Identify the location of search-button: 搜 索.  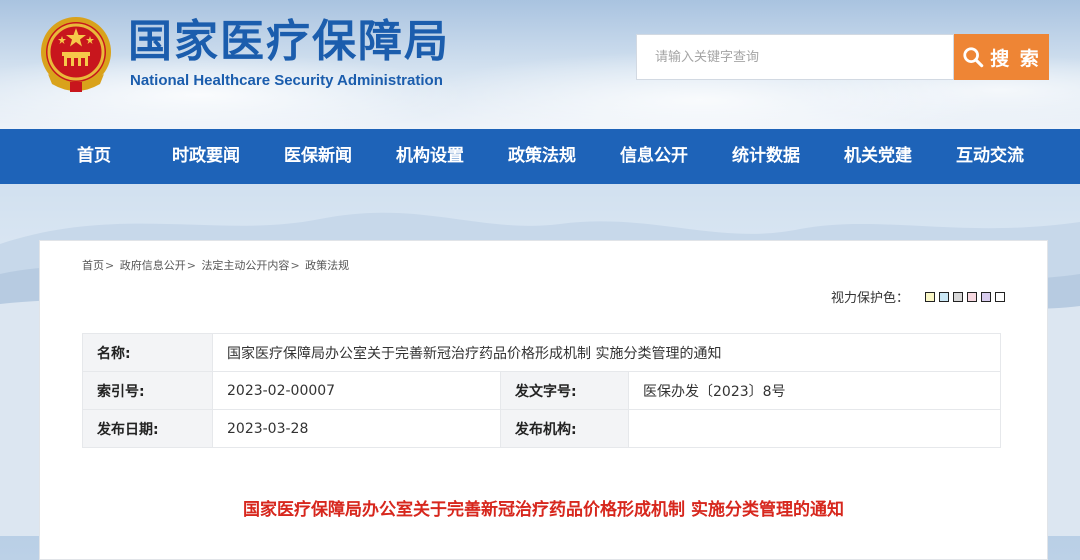
(1001, 57).